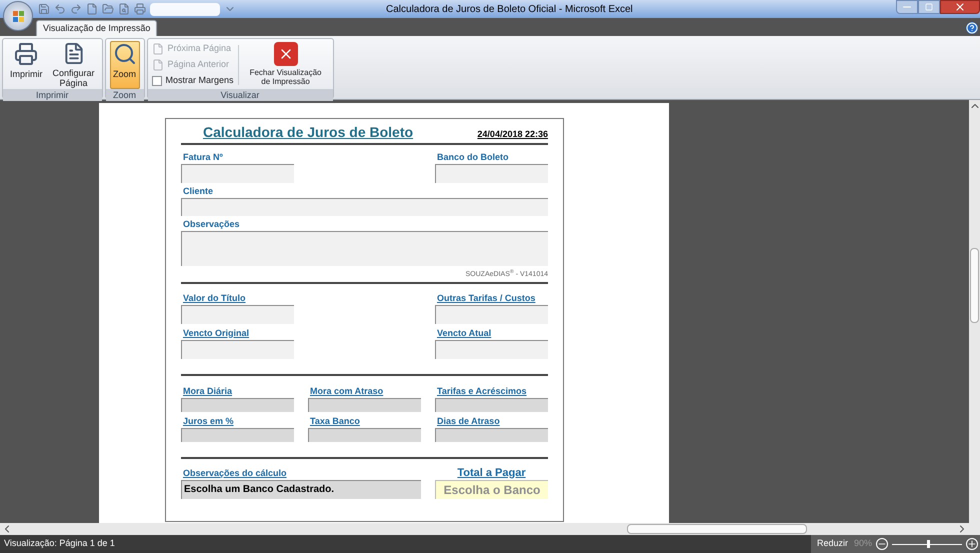 This screenshot has width=980, height=553. I want to click on close-button, so click(960, 7).